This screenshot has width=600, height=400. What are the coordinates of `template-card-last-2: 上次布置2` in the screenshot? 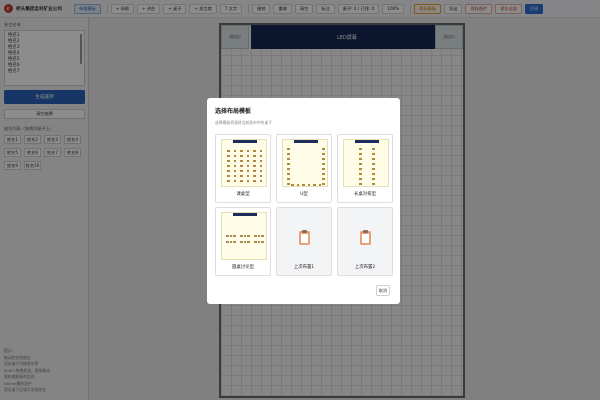 It's located at (365, 241).